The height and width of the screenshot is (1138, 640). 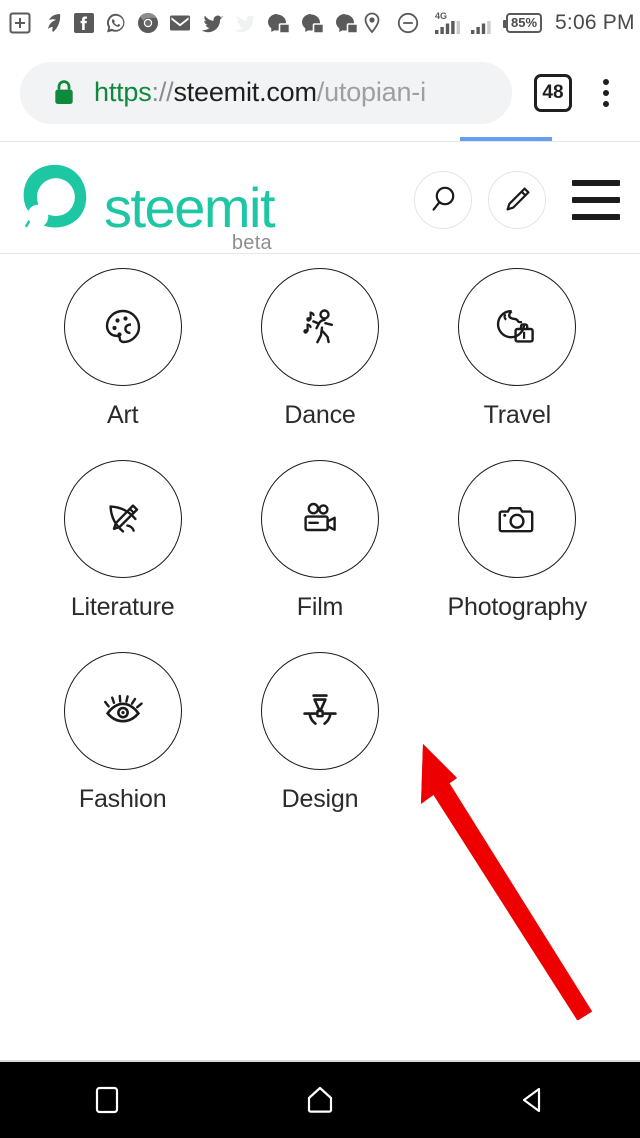 What do you see at coordinates (64, 91) in the screenshot?
I see `lock-icon` at bounding box center [64, 91].